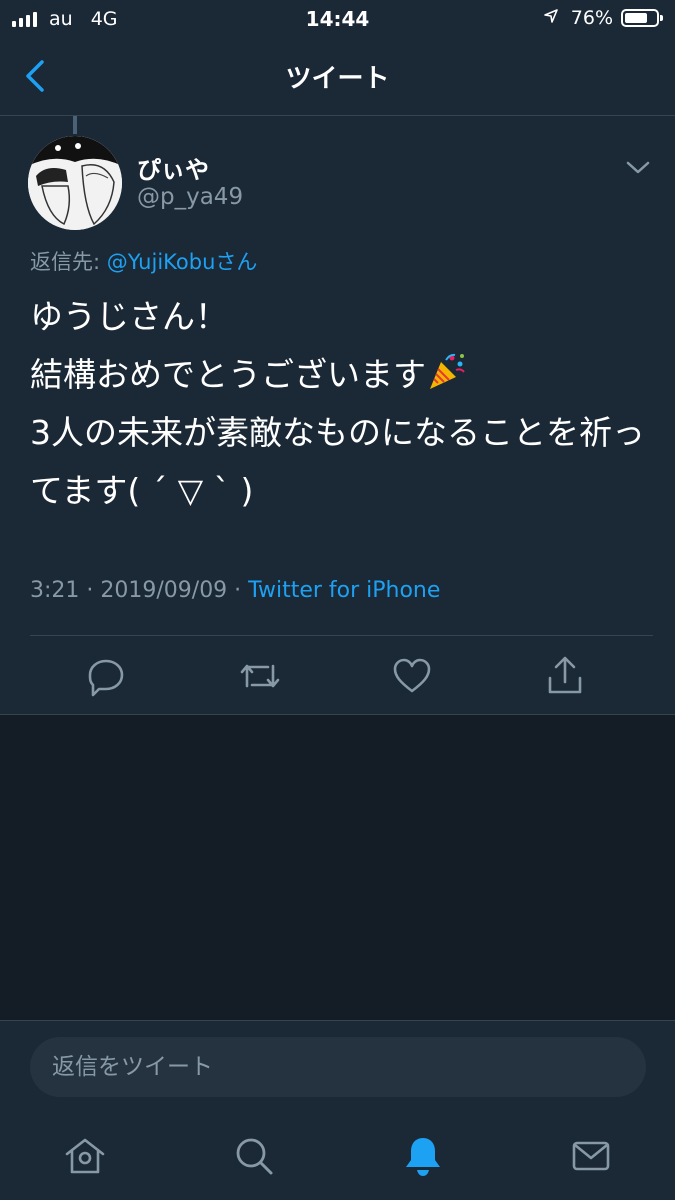 The image size is (675, 1200). Describe the element at coordinates (337, 1158) in the screenshot. I see `tab-bar` at that location.